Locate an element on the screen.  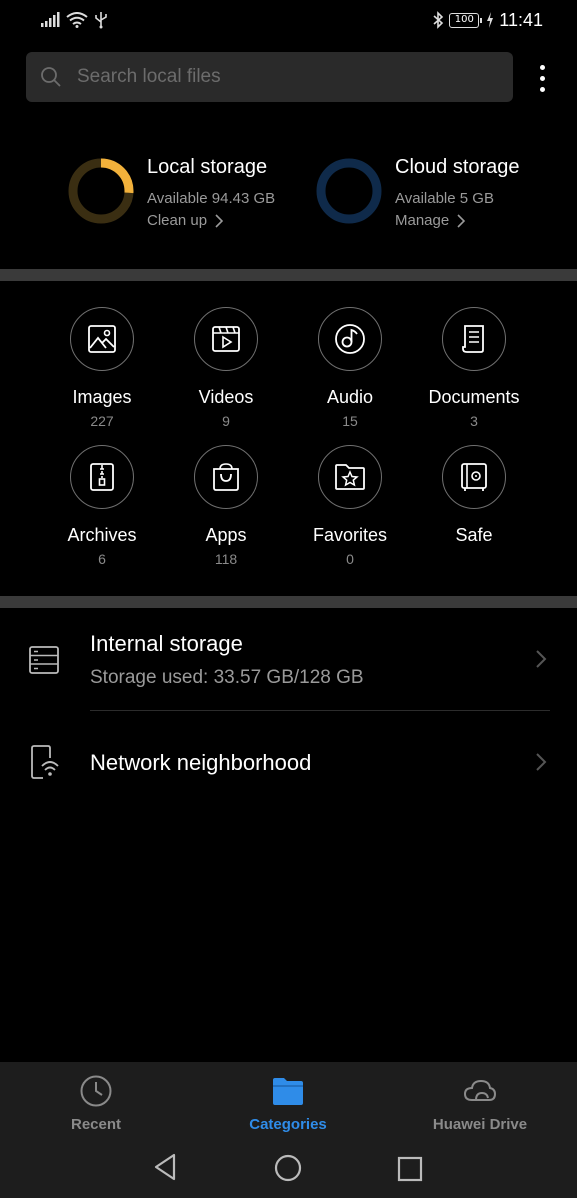
category-apps: Apps 118 is located at coordinates (226, 506).